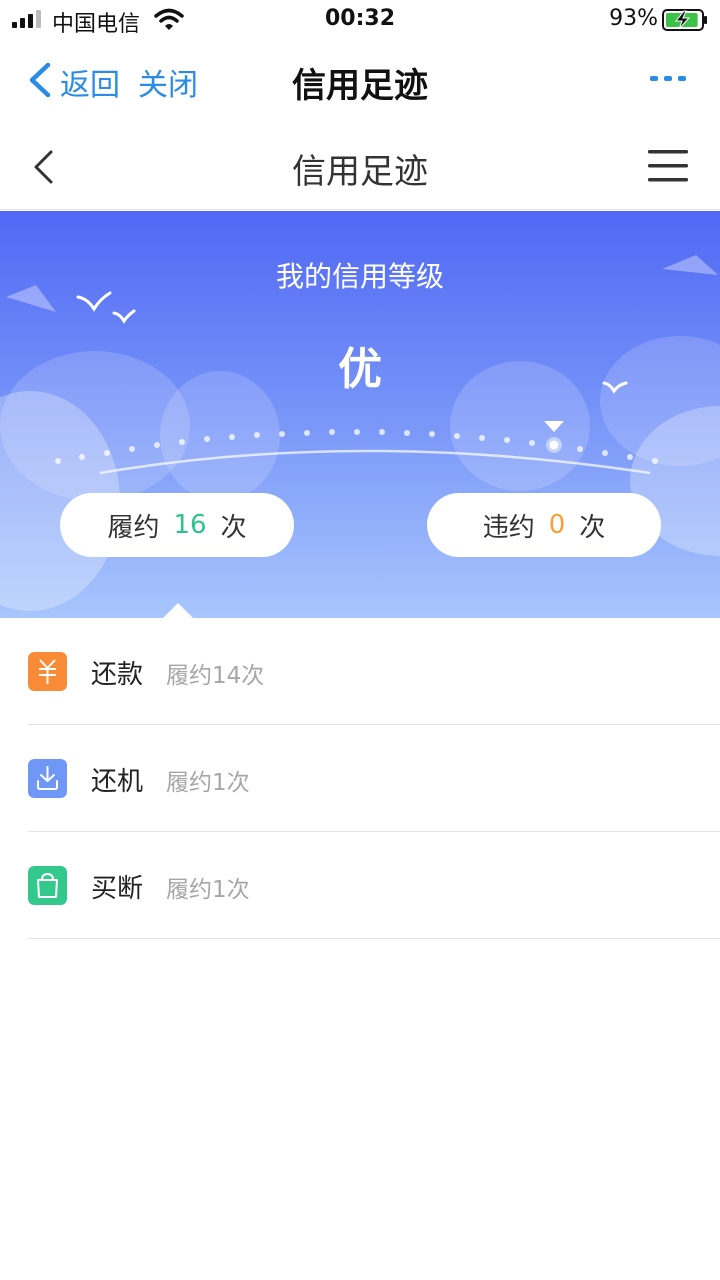  Describe the element at coordinates (592, 527) in the screenshot. I see `breached-unit: 次` at that location.